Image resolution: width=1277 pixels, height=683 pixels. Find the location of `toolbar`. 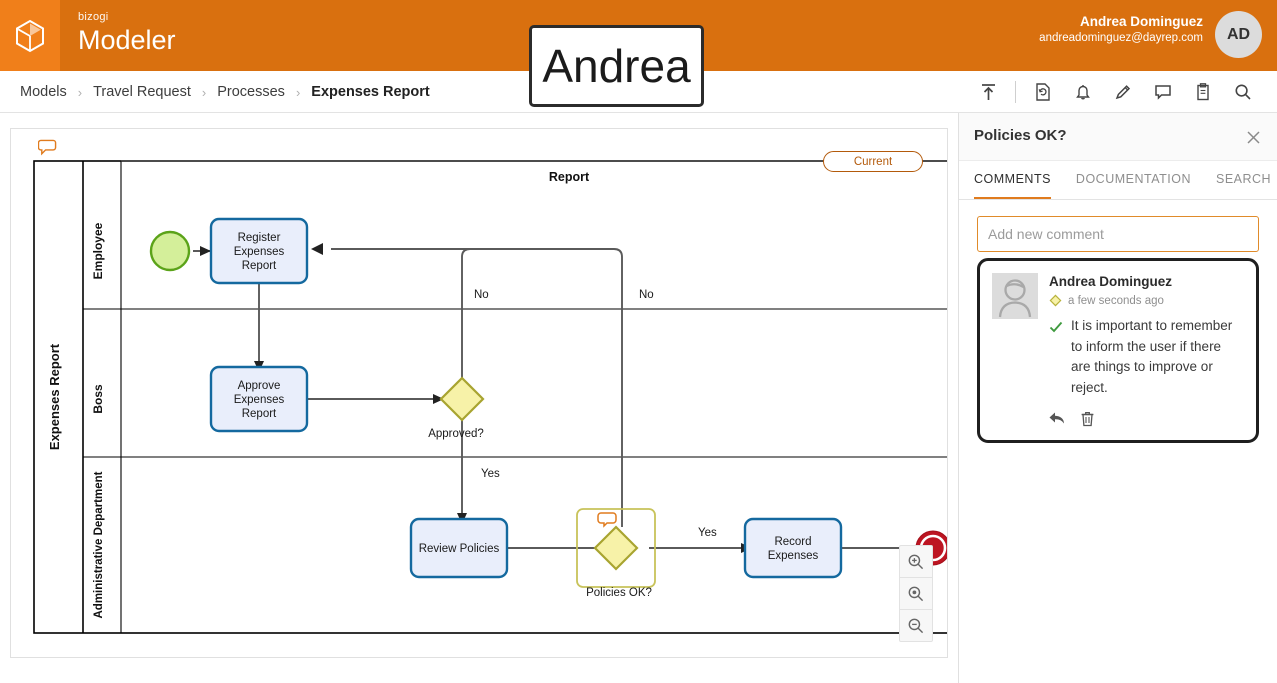

toolbar is located at coordinates (1115, 92).